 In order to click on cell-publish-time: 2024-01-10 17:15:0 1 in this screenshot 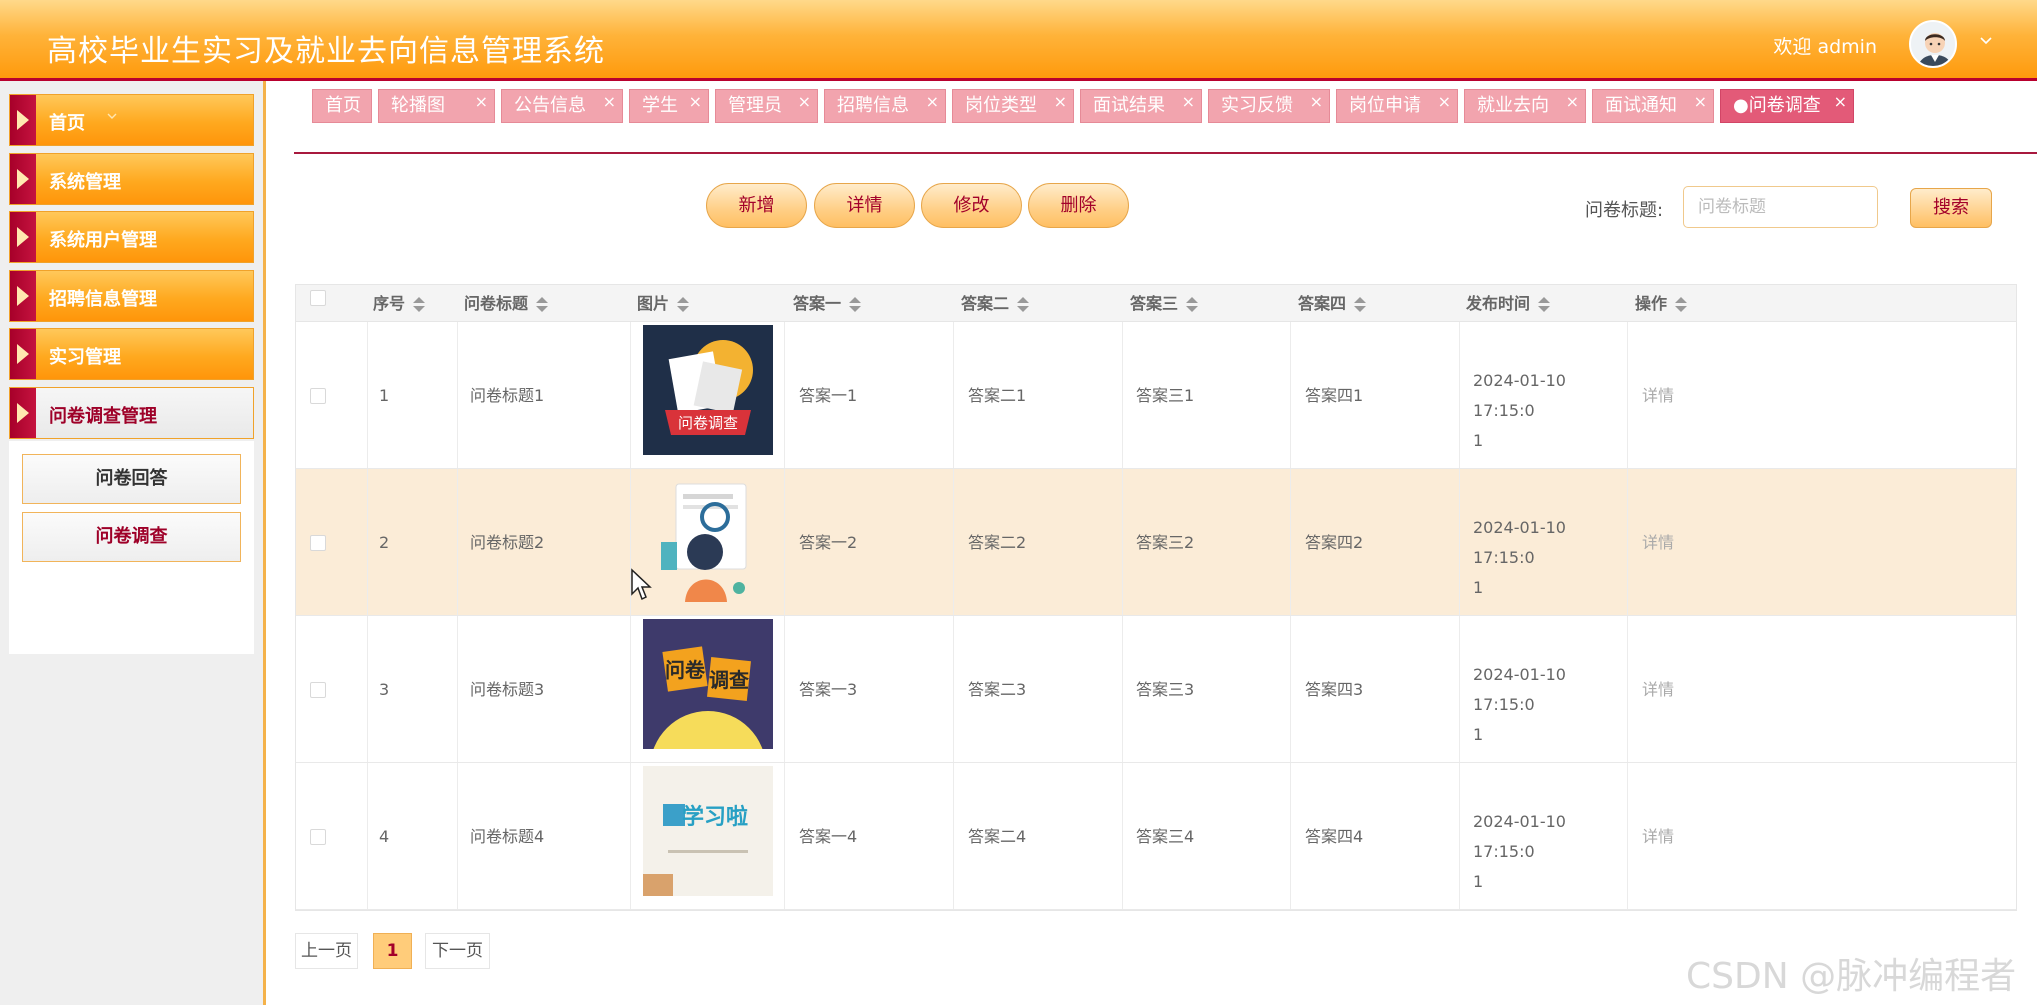, I will do `click(1548, 852)`.